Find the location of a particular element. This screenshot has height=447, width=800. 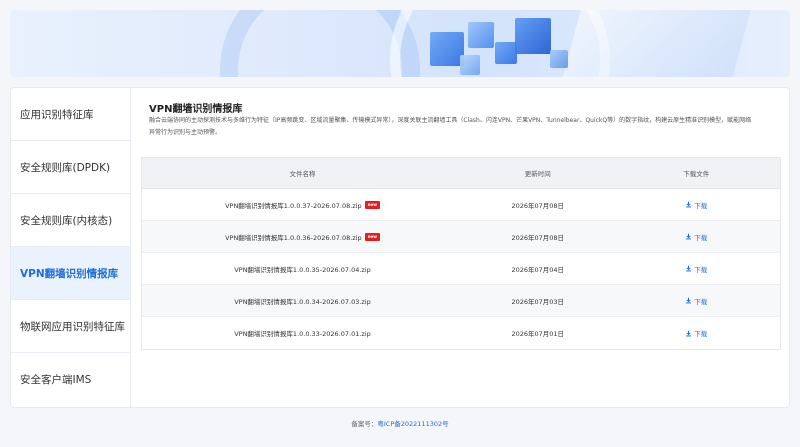

file-name: VPN翻墙识别情报库1.0.0.36-2026.07.08.zip is located at coordinates (293, 237).